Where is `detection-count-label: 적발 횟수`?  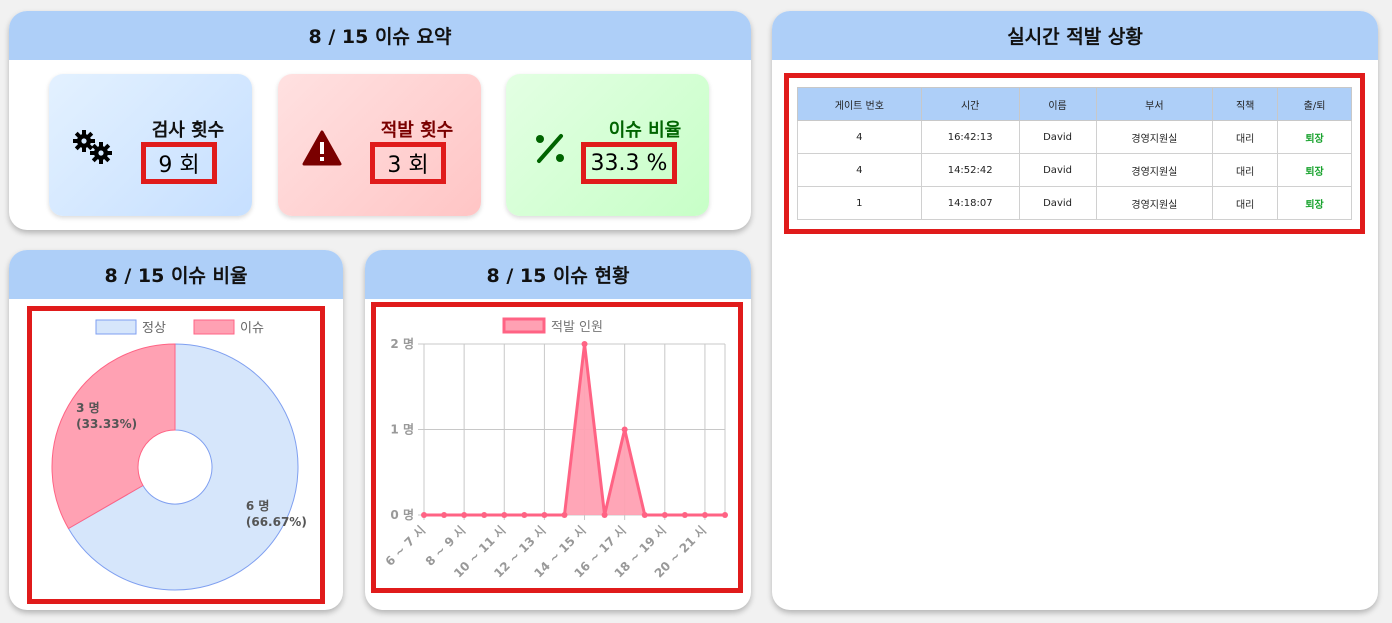 detection-count-label: 적발 횟수 is located at coordinates (417, 130).